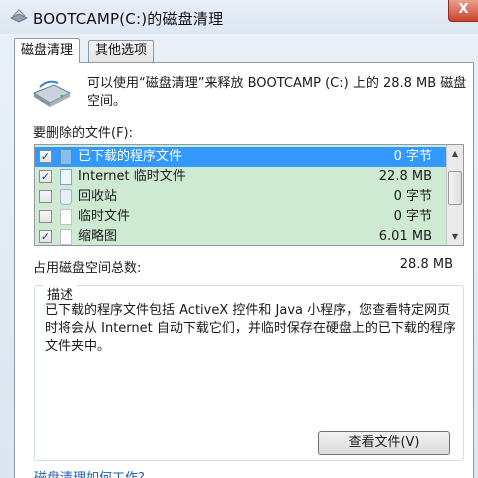  What do you see at coordinates (463, 11) in the screenshot?
I see `close-button: X` at bounding box center [463, 11].